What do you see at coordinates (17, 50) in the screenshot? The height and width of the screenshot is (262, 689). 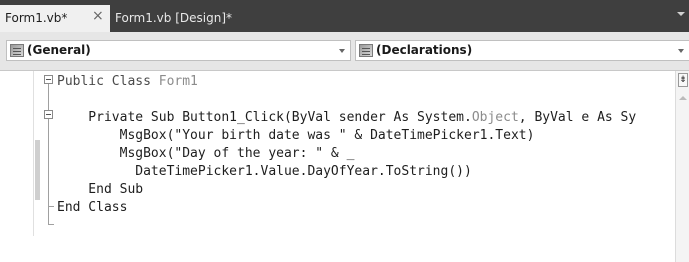 I see `general-icon` at bounding box center [17, 50].